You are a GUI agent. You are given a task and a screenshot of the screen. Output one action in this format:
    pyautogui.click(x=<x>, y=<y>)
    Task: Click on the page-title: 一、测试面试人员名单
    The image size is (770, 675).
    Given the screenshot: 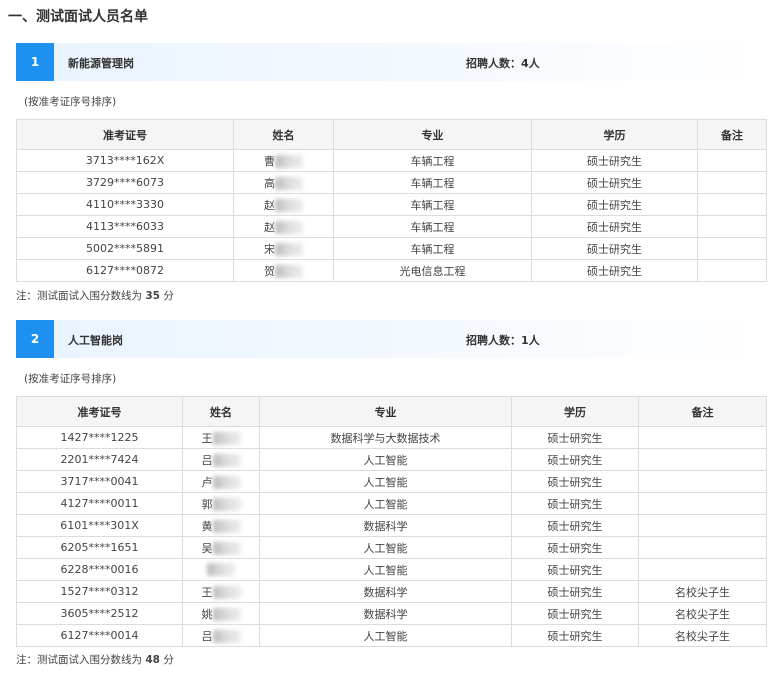 What is the action you would take?
    pyautogui.click(x=78, y=17)
    